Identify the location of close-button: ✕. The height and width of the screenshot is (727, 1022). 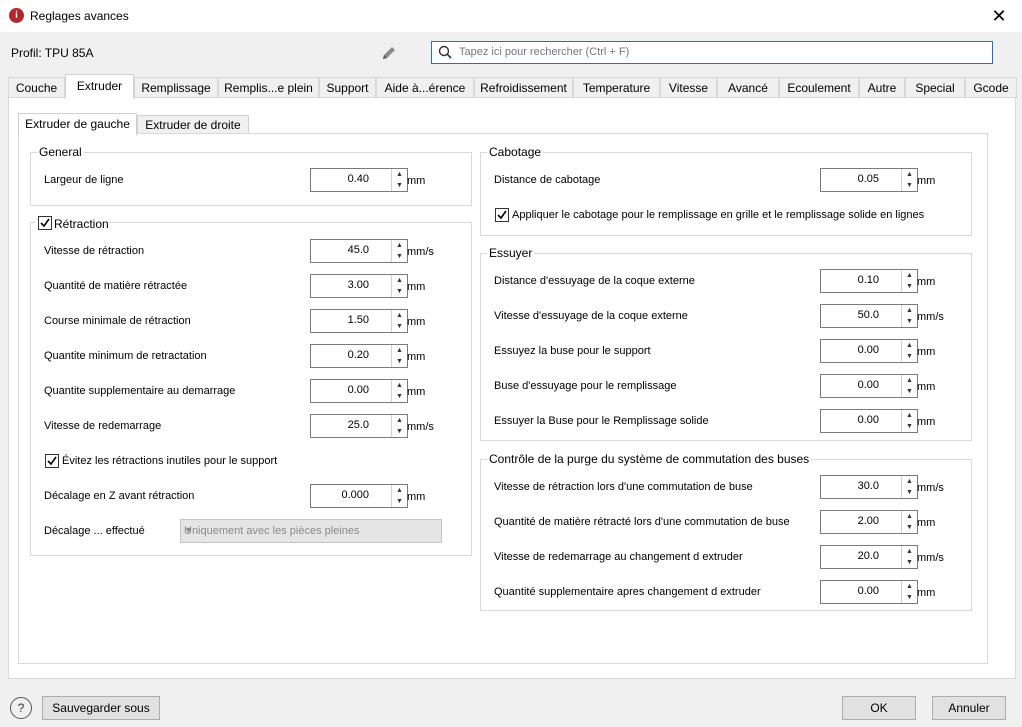
(999, 16).